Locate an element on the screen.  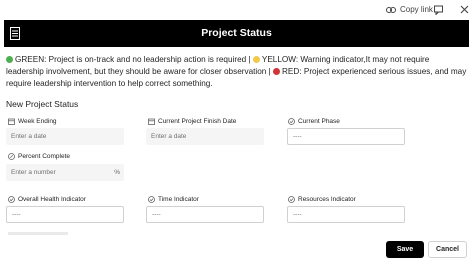
resources-indicator-label: Resources Indicator is located at coordinates (322, 199).